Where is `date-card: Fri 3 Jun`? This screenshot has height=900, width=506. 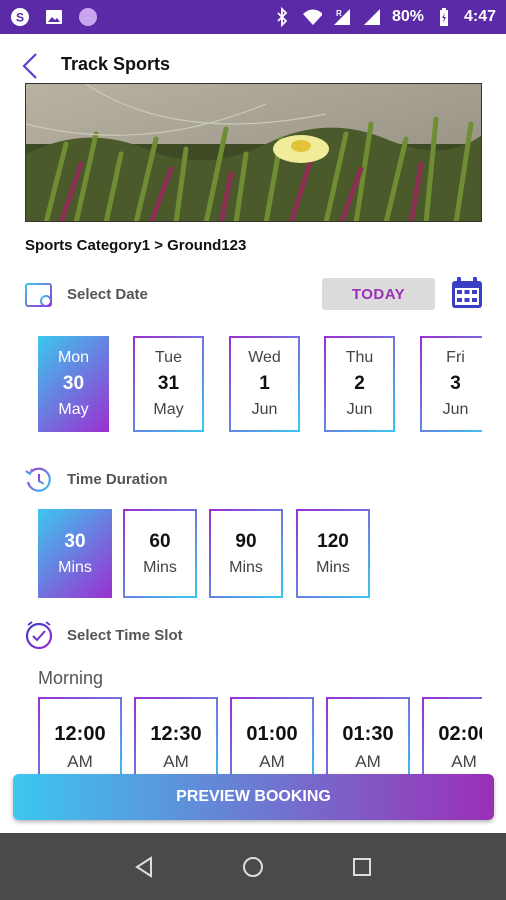
date-card: Fri 3 Jun is located at coordinates (451, 384).